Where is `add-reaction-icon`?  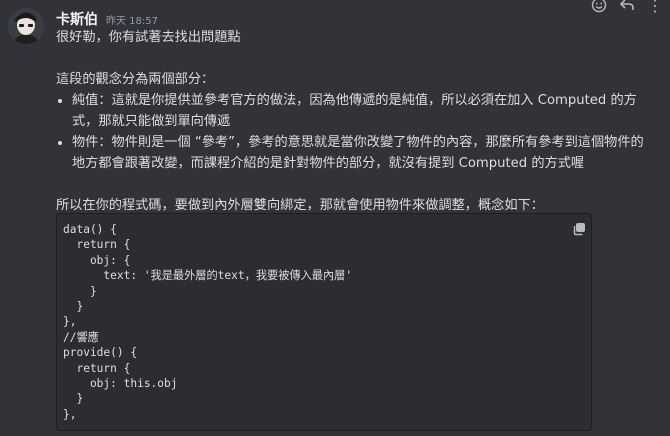 add-reaction-icon is located at coordinates (599, 8).